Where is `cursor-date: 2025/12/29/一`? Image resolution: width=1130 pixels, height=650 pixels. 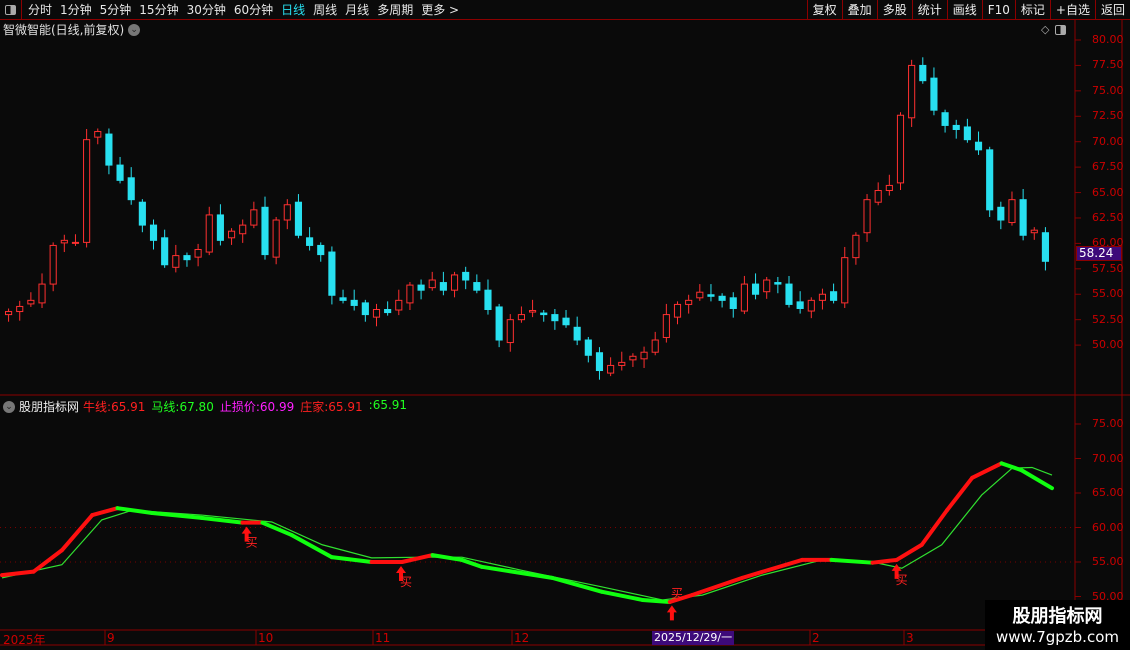
cursor-date: 2025/12/29/一 is located at coordinates (693, 638).